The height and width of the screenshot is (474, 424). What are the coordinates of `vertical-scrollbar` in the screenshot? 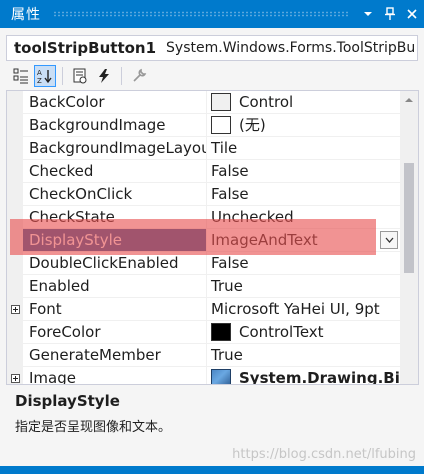 It's located at (409, 237).